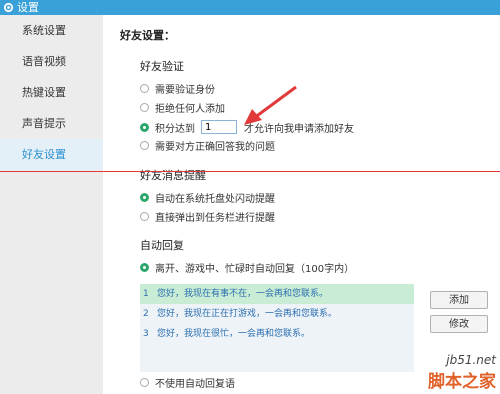 The height and width of the screenshot is (394, 500). Describe the element at coordinates (175, 129) in the screenshot. I see `option-label-before: 积分达到` at that location.